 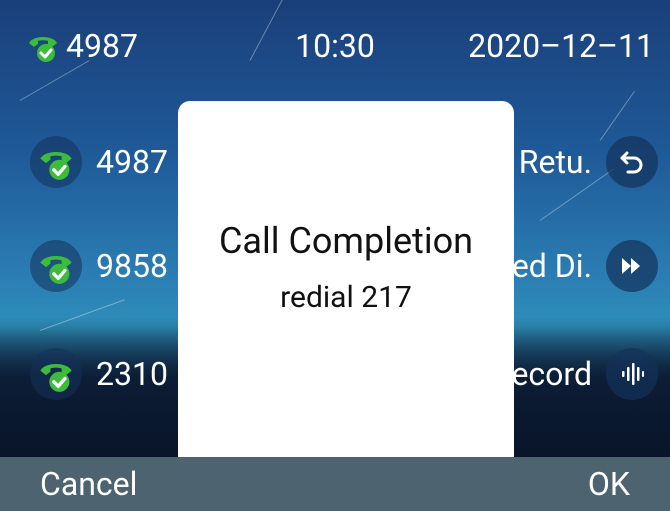 I want to click on date-text: 2020–12–11, so click(x=561, y=46).